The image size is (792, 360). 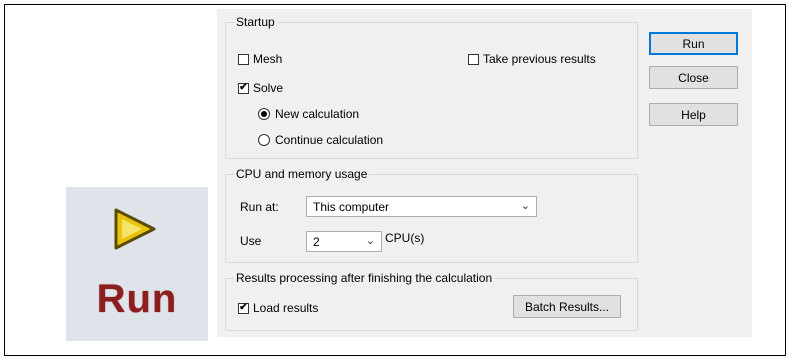 I want to click on new-calculation-radio: New calculation, so click(x=308, y=114).